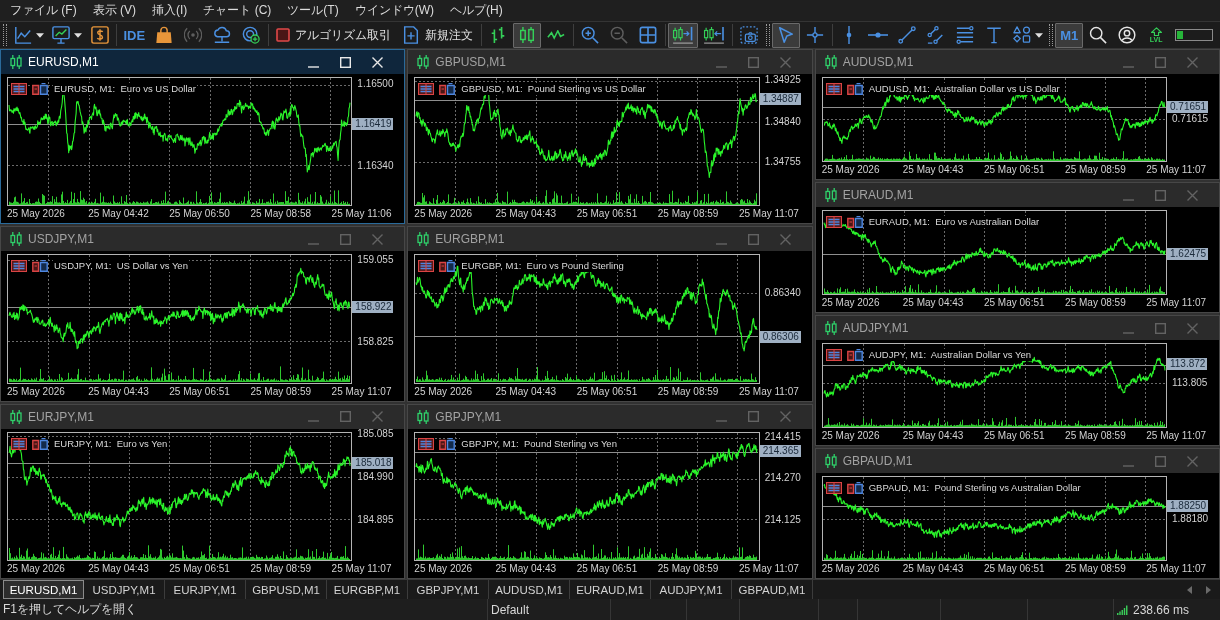 This screenshot has width=1220, height=620. I want to click on scroll-right-icon, so click(1208, 589).